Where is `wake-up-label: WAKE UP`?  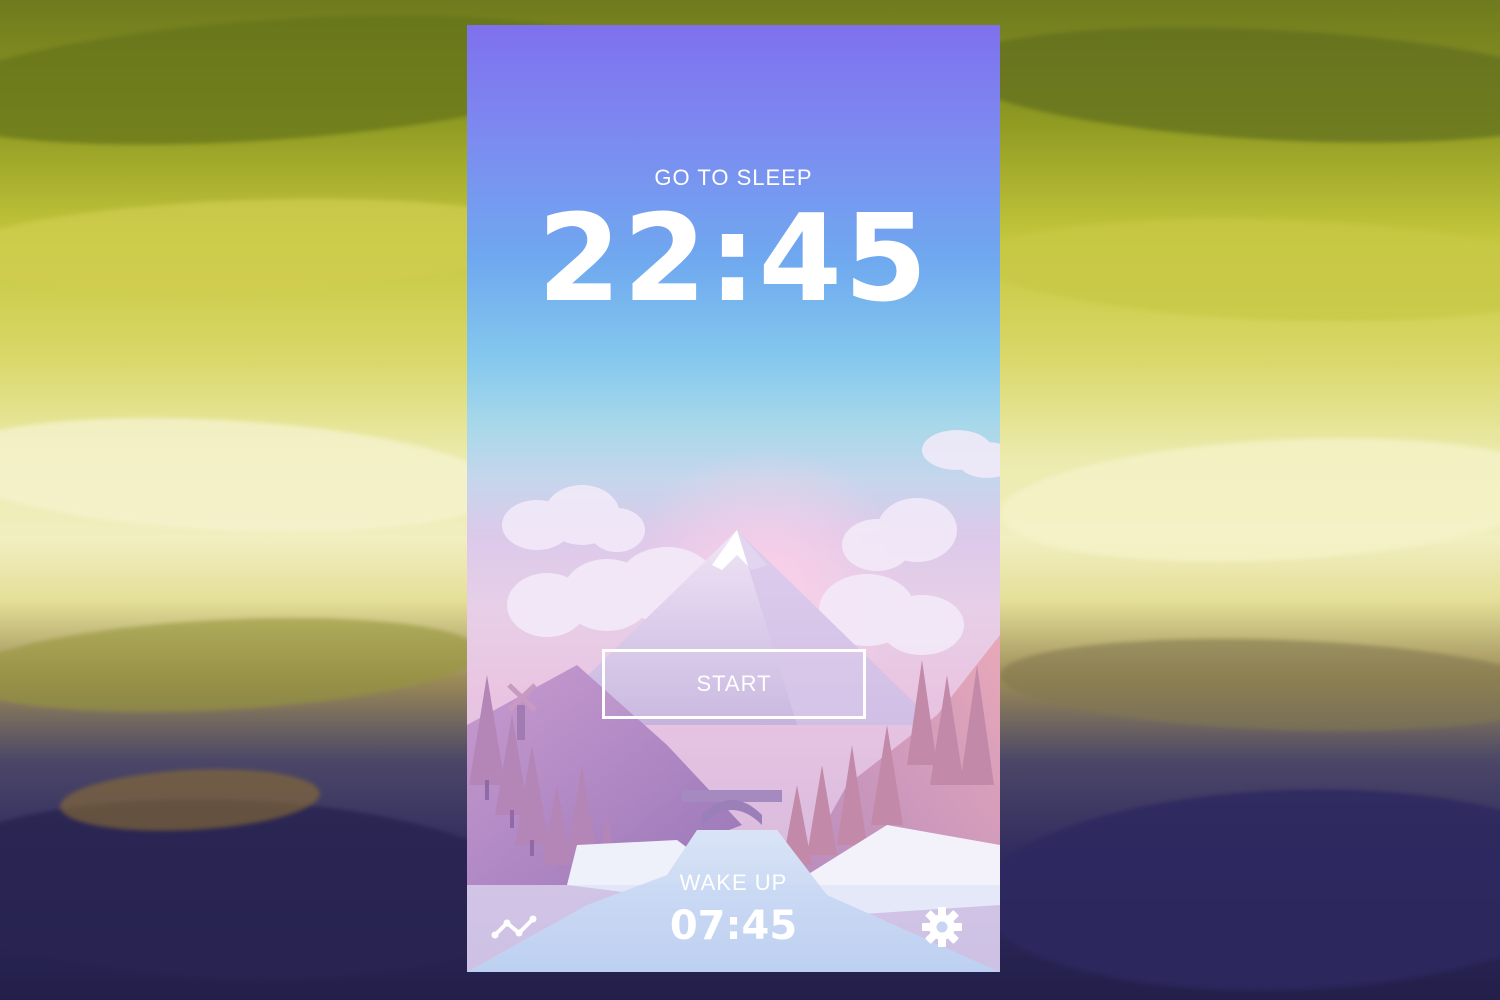
wake-up-label: WAKE UP is located at coordinates (733, 882).